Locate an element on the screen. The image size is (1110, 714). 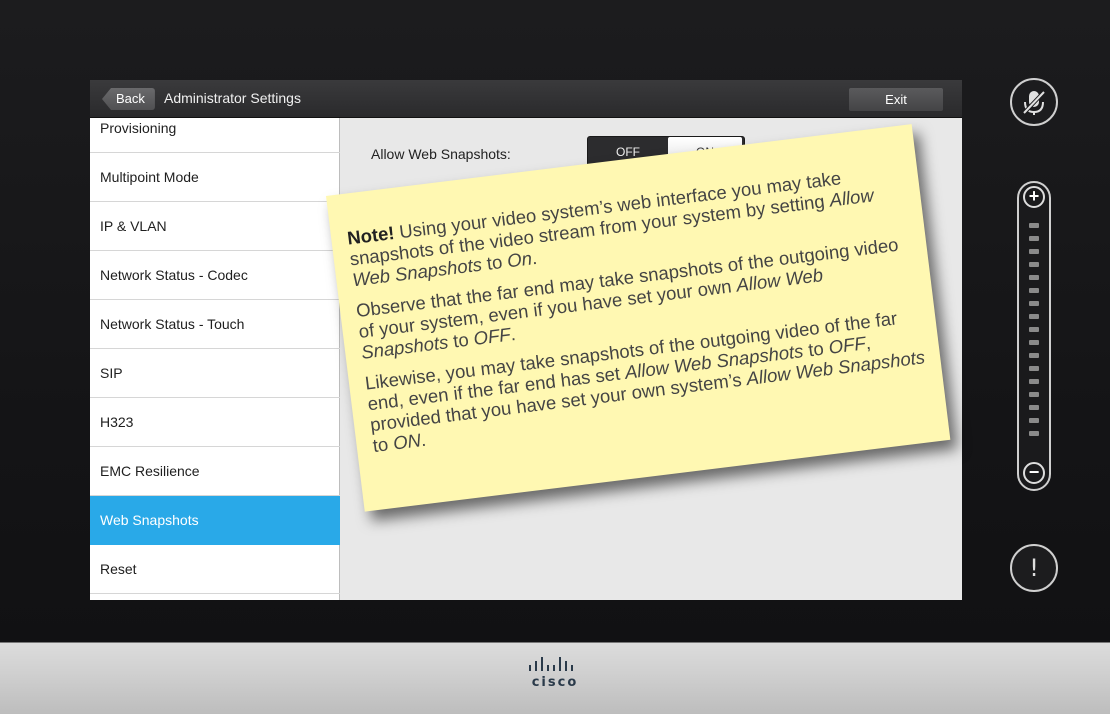
microphone-muted-icon is located at coordinates (1034, 102).